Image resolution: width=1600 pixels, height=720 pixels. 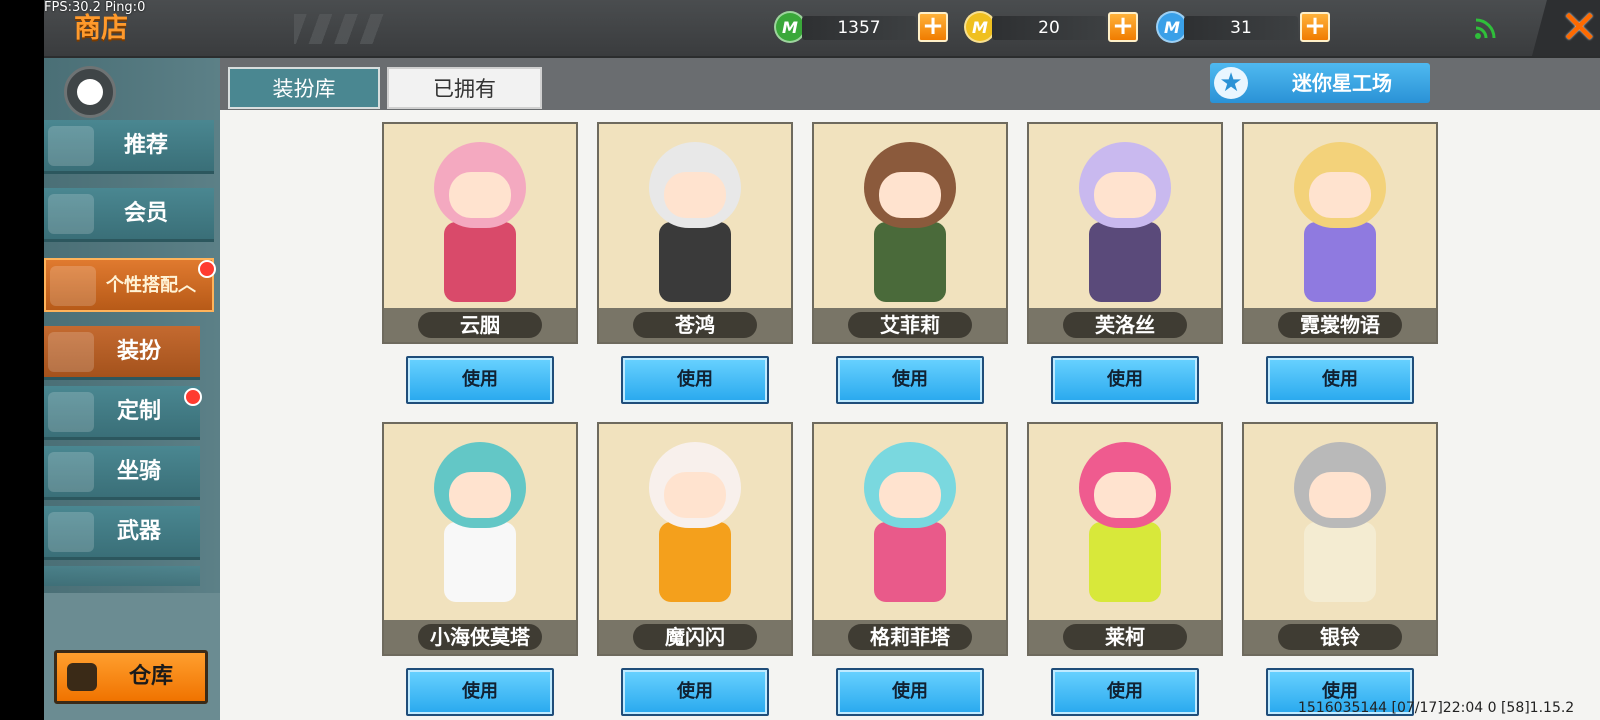 I want to click on currency-value: 20, so click(x=1049, y=28).